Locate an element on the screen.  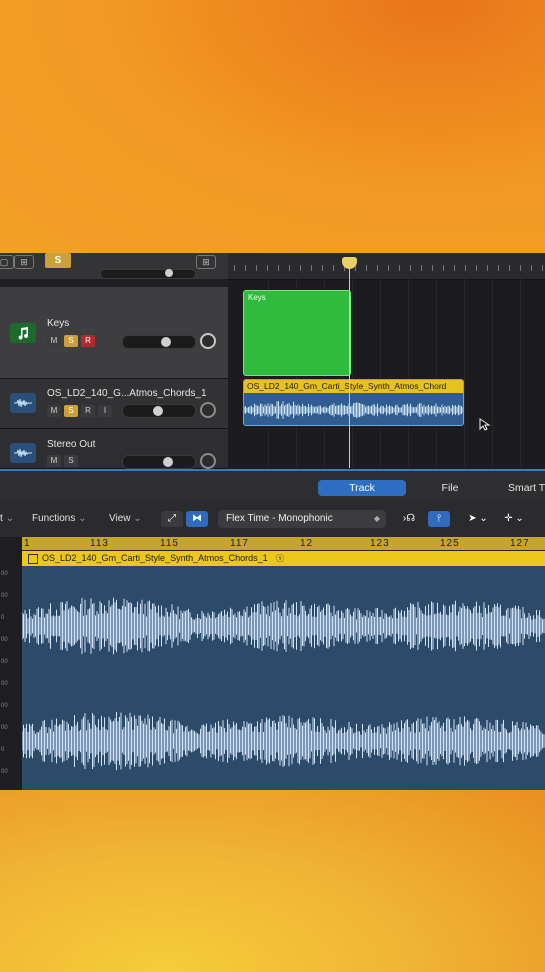
bar-number: 127 is located at coordinates (520, 543).